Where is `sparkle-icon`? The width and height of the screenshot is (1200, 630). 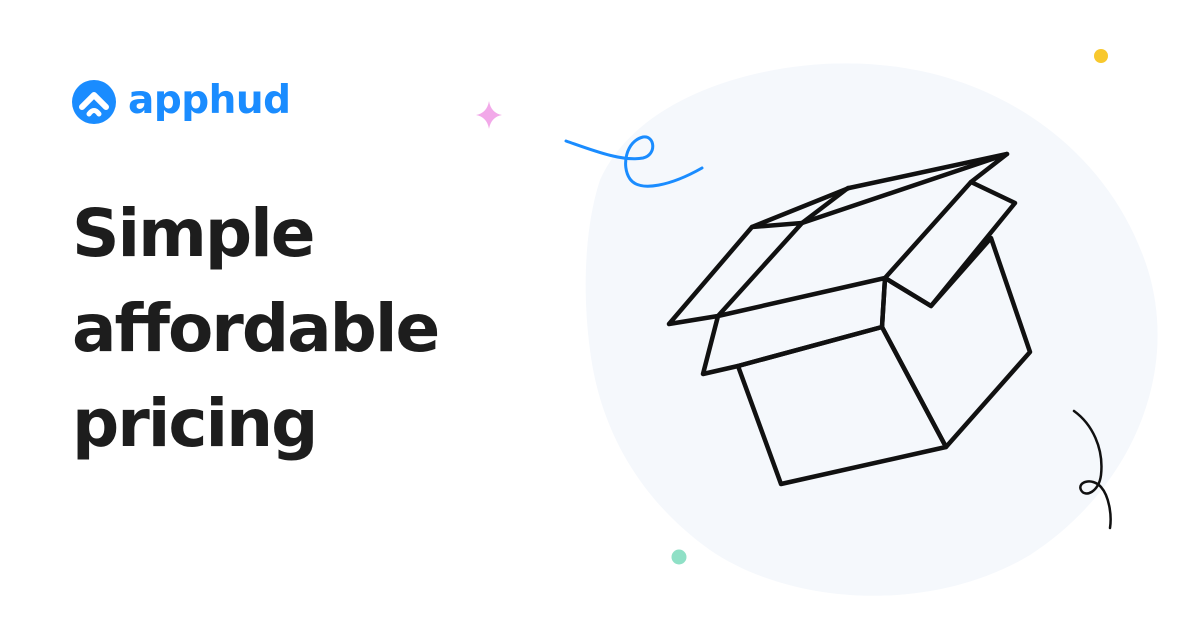 sparkle-icon is located at coordinates (489, 115).